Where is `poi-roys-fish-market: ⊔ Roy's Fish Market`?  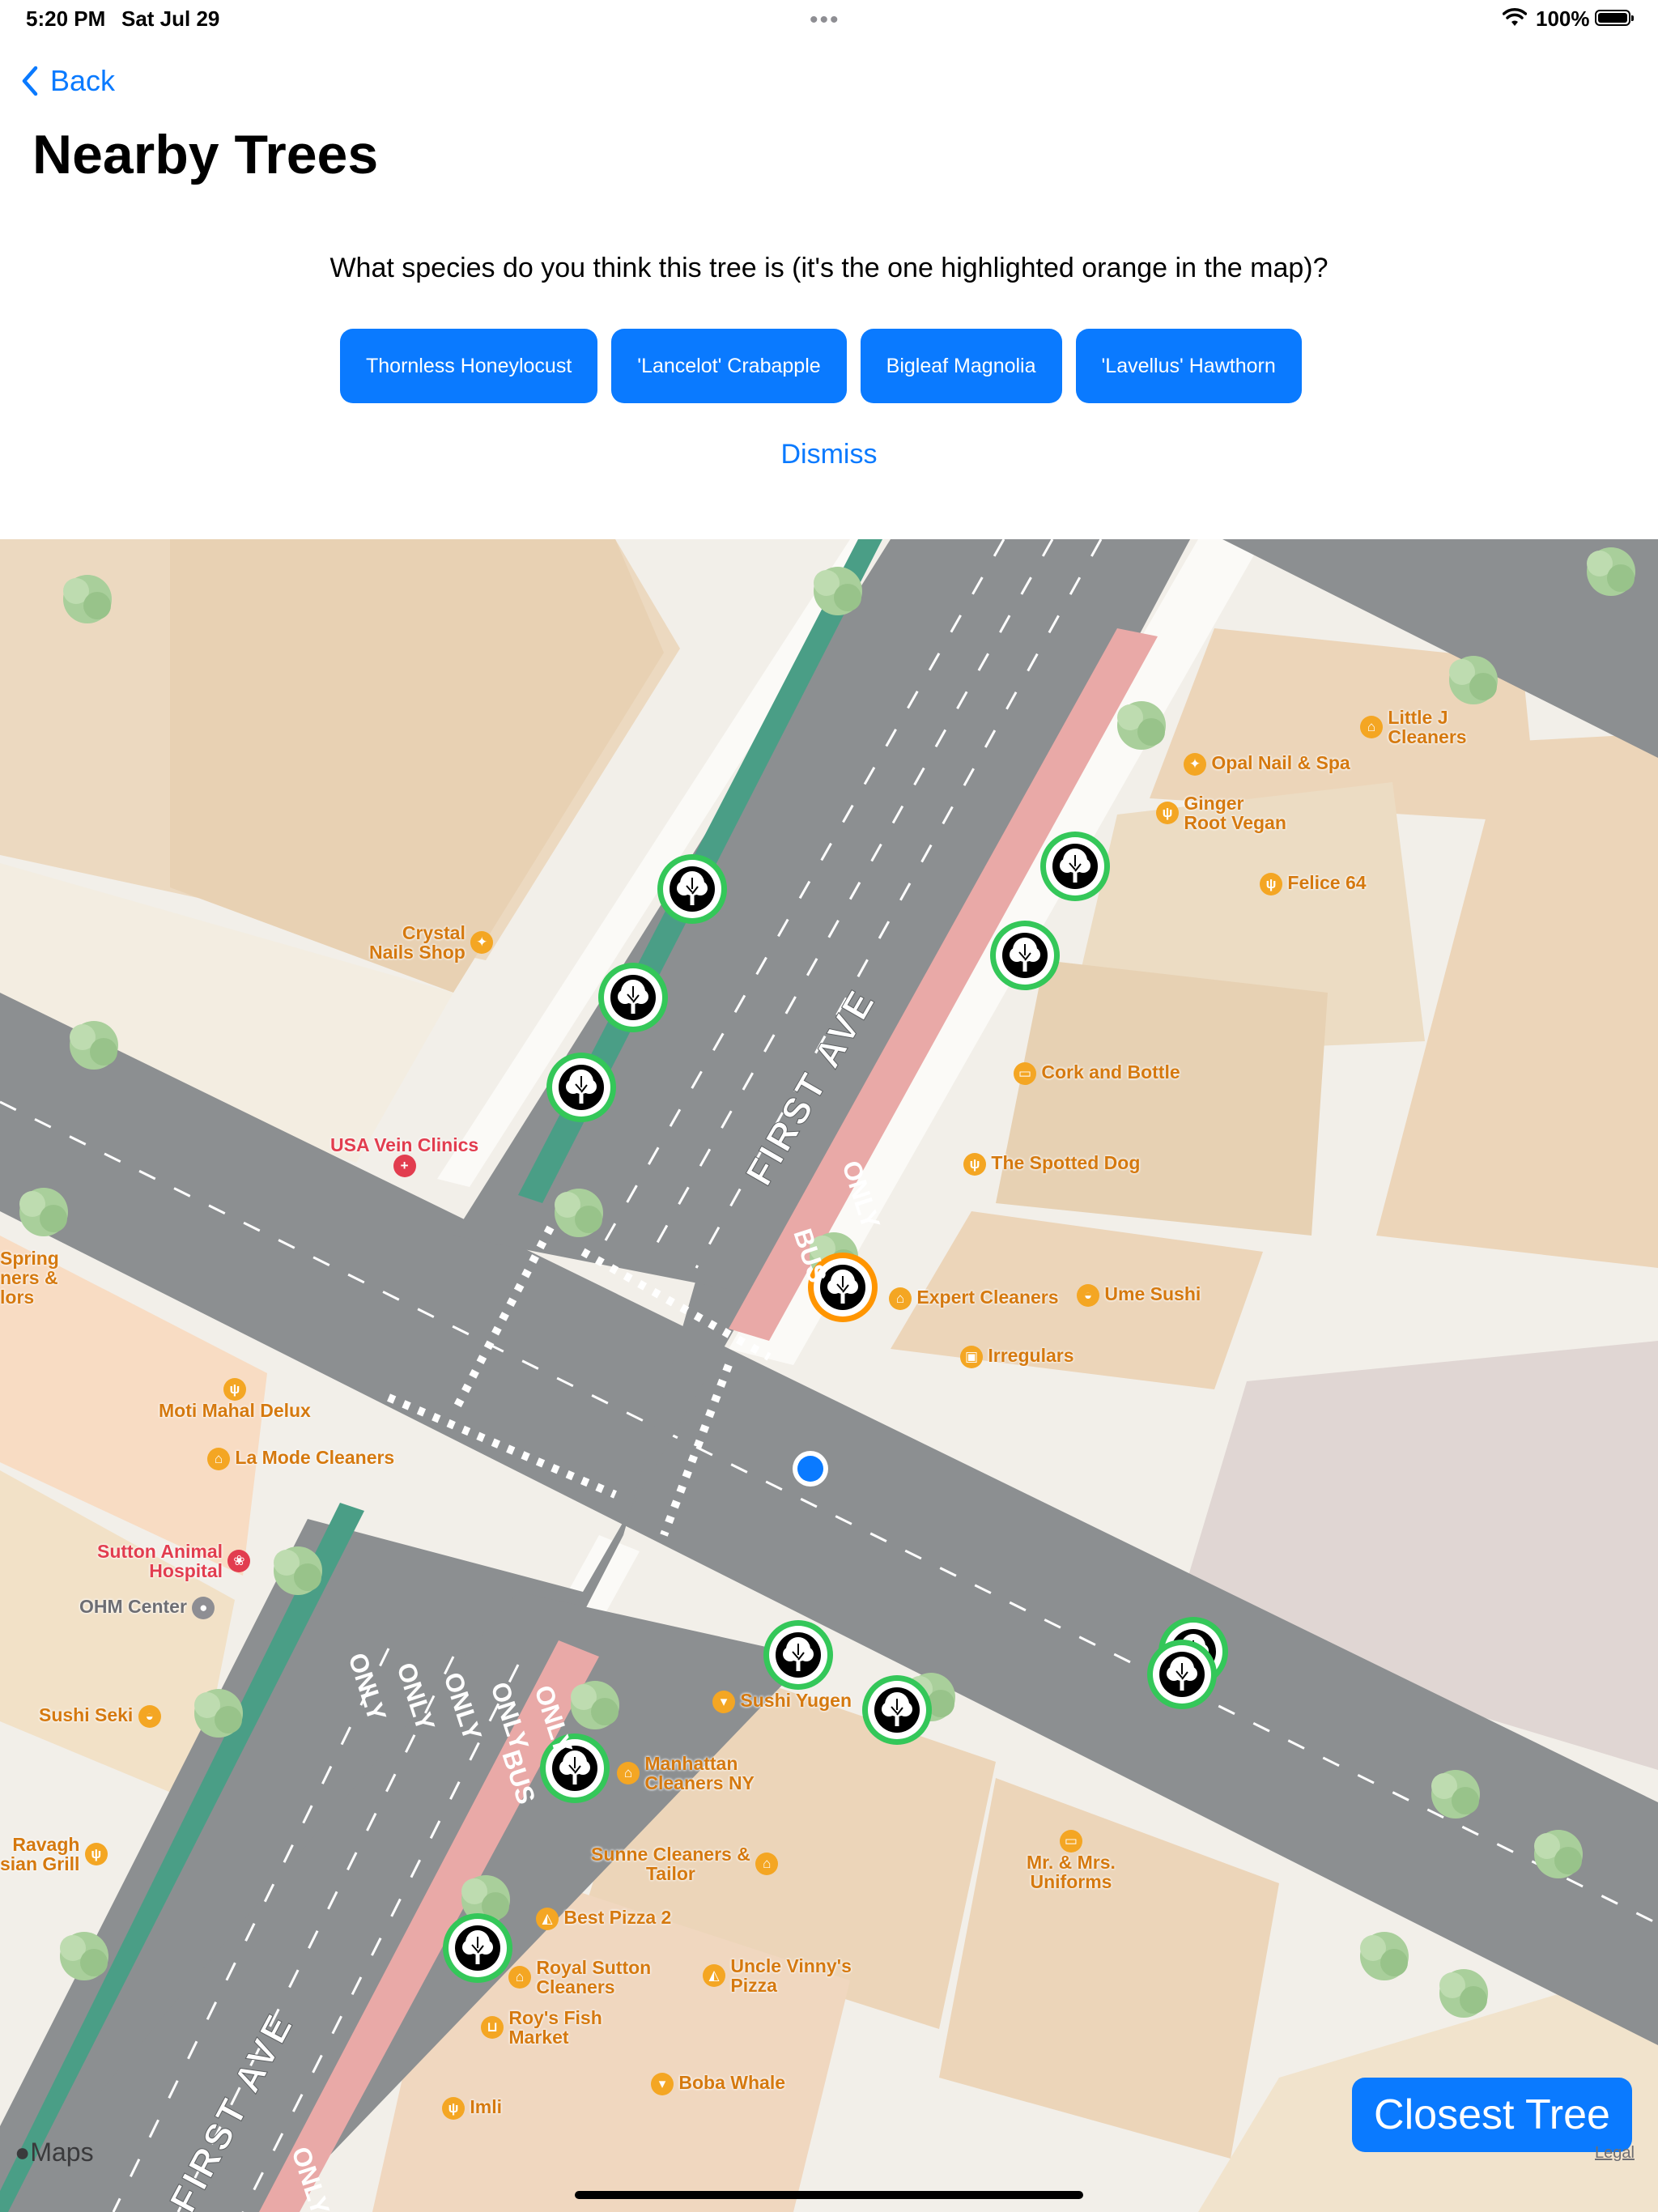 poi-roys-fish-market: ⊔ Roy's Fish Market is located at coordinates (541, 2028).